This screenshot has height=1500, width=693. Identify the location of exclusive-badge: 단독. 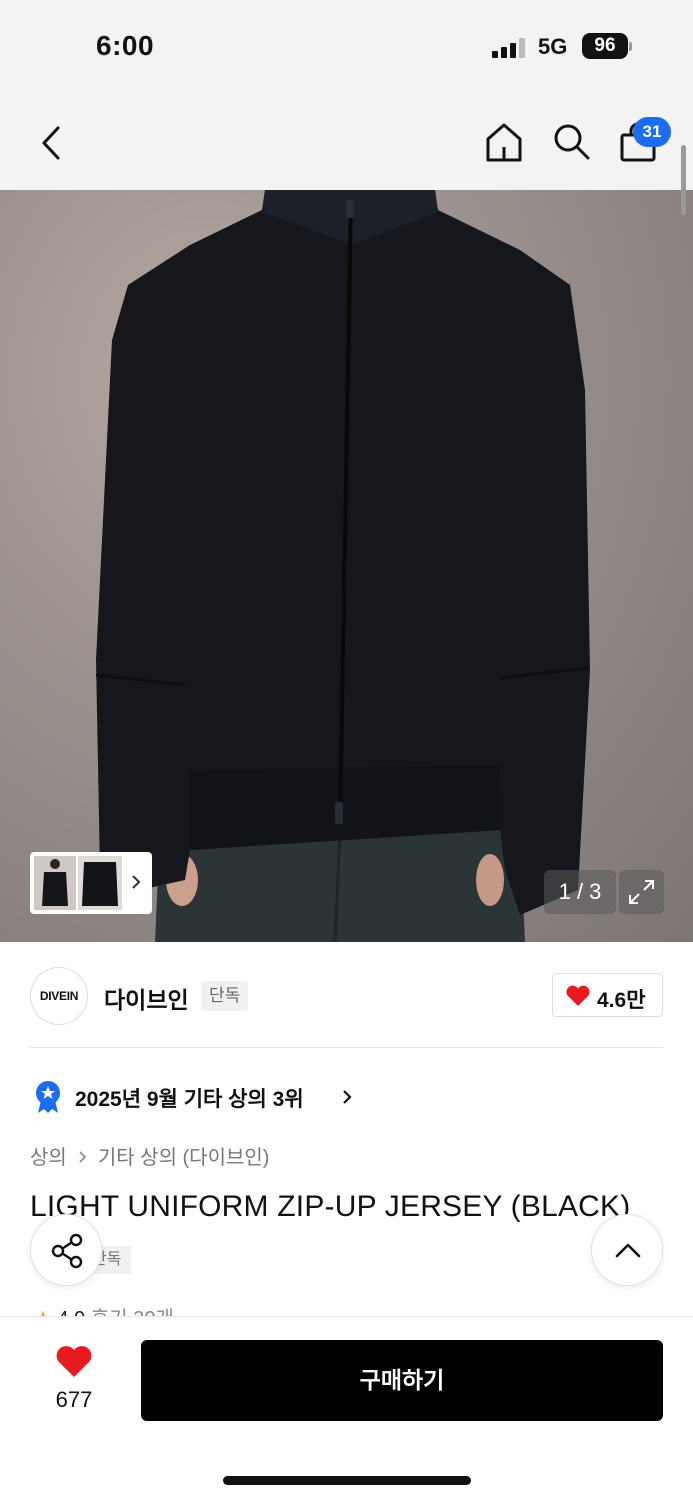
(225, 996).